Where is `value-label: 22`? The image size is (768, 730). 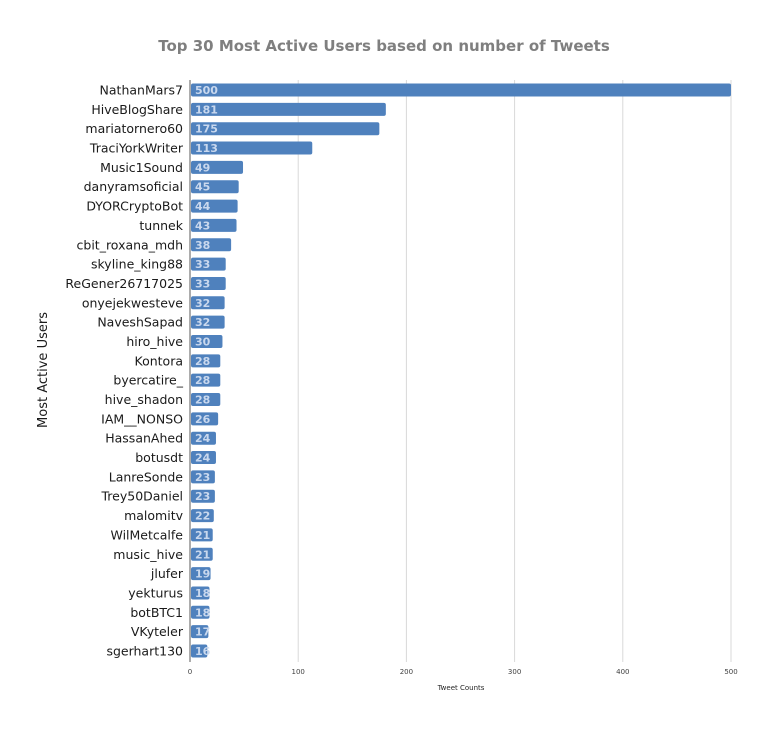 value-label: 22 is located at coordinates (202, 516).